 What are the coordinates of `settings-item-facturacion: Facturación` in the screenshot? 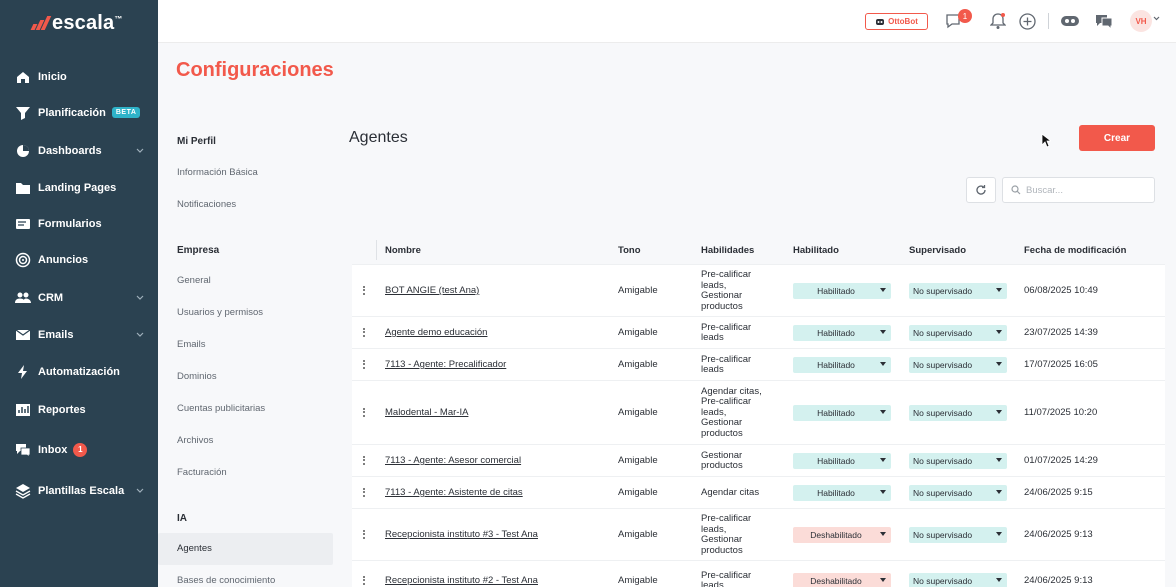 It's located at (202, 472).